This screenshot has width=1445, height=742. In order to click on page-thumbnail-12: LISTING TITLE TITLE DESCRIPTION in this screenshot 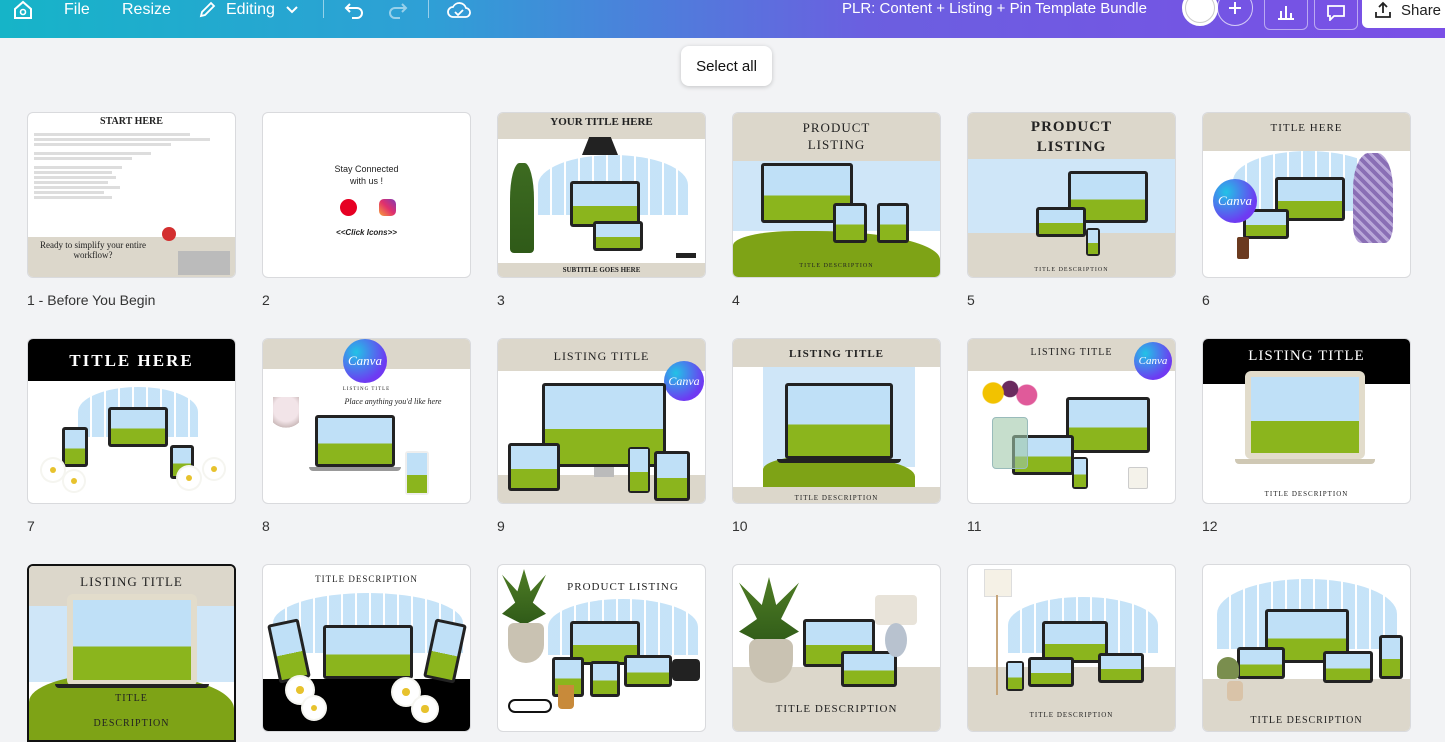, I will do `click(1306, 421)`.